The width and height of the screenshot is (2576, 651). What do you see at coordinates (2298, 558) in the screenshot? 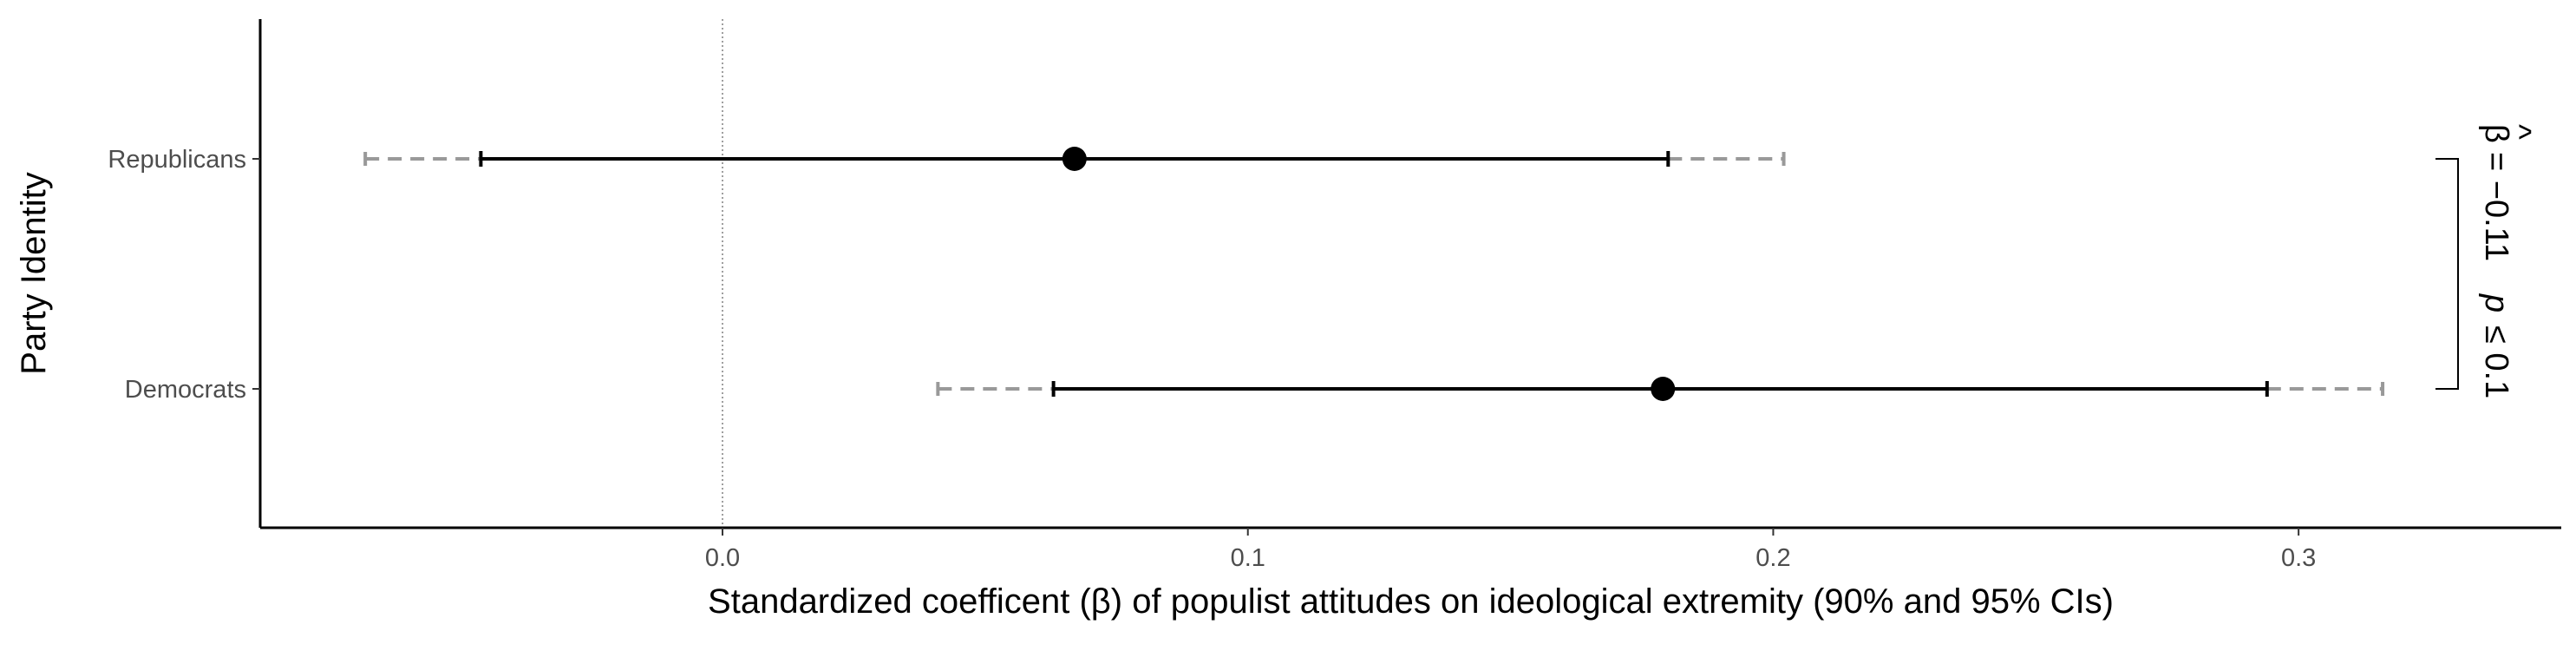
I see `x-tick-label: 0.3` at bounding box center [2298, 558].